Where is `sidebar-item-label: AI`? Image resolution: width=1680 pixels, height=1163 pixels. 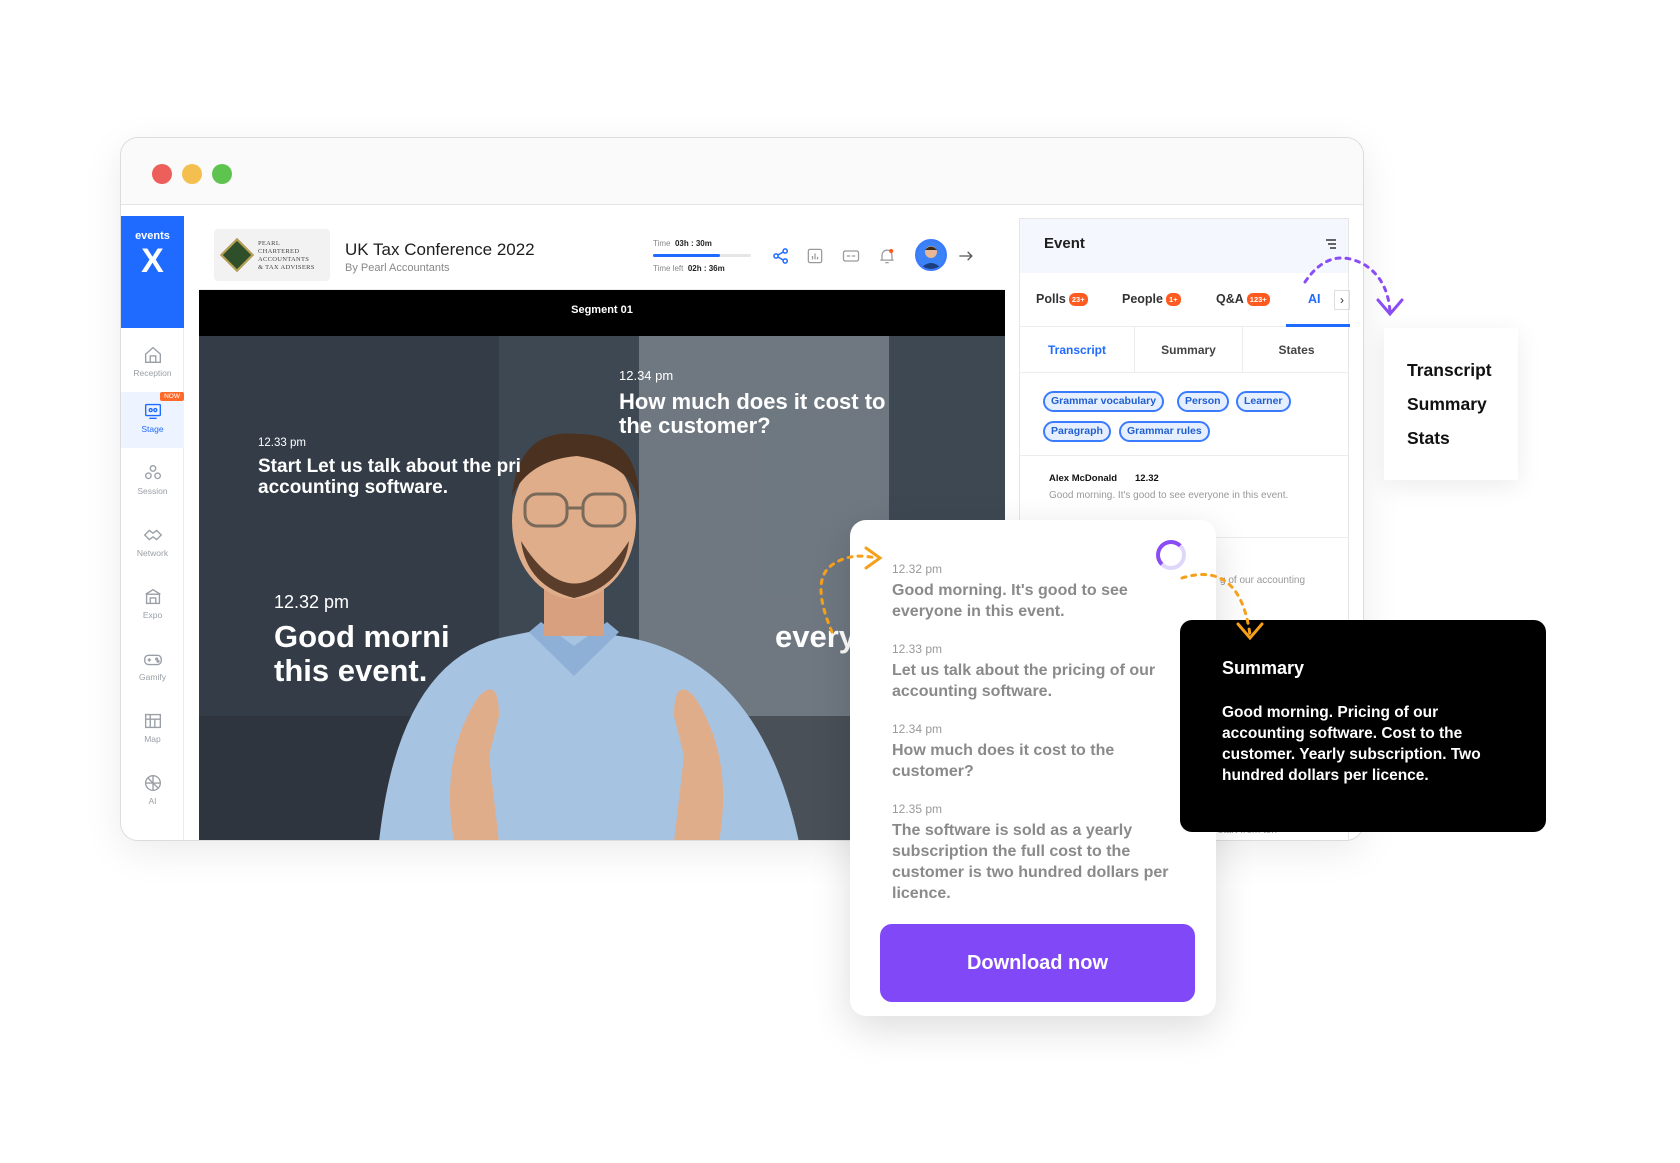 sidebar-item-label: AI is located at coordinates (152, 801).